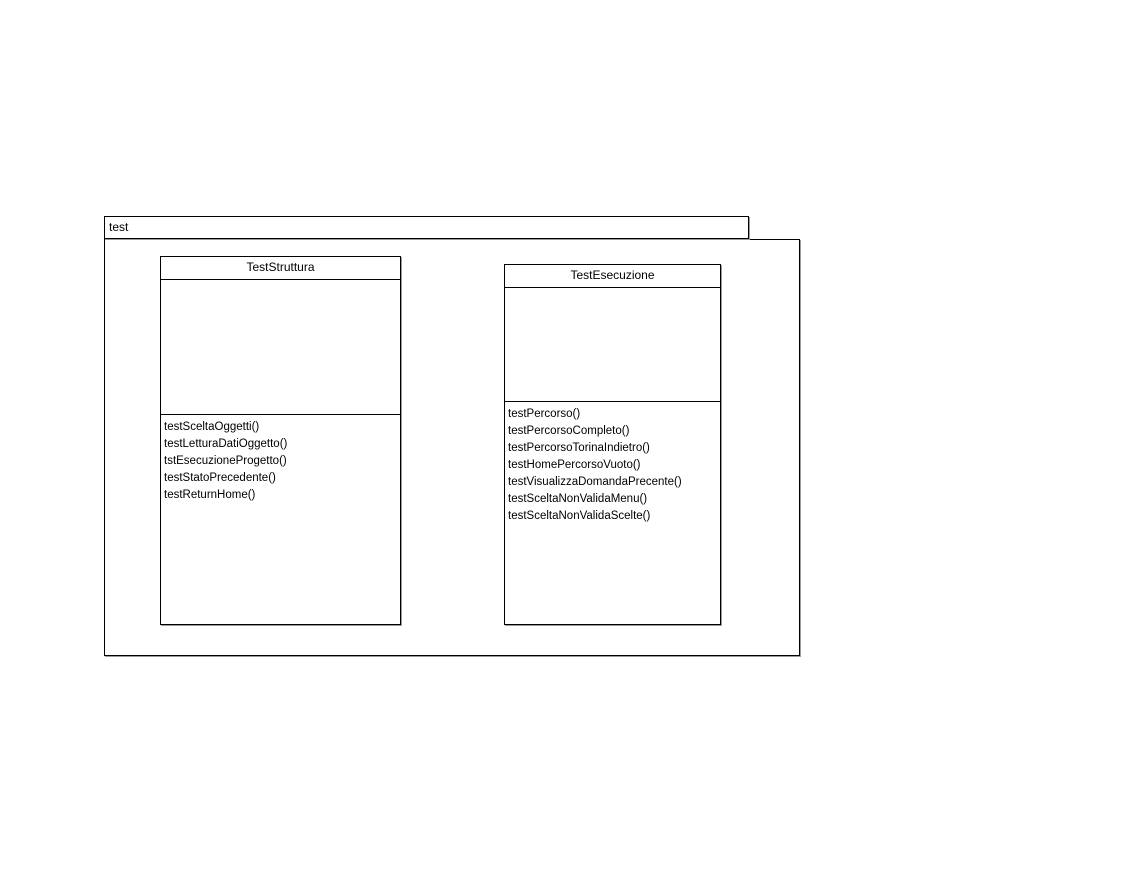 The height and width of the screenshot is (872, 1128). I want to click on operation: testPercorsoCompleto(), so click(569, 431).